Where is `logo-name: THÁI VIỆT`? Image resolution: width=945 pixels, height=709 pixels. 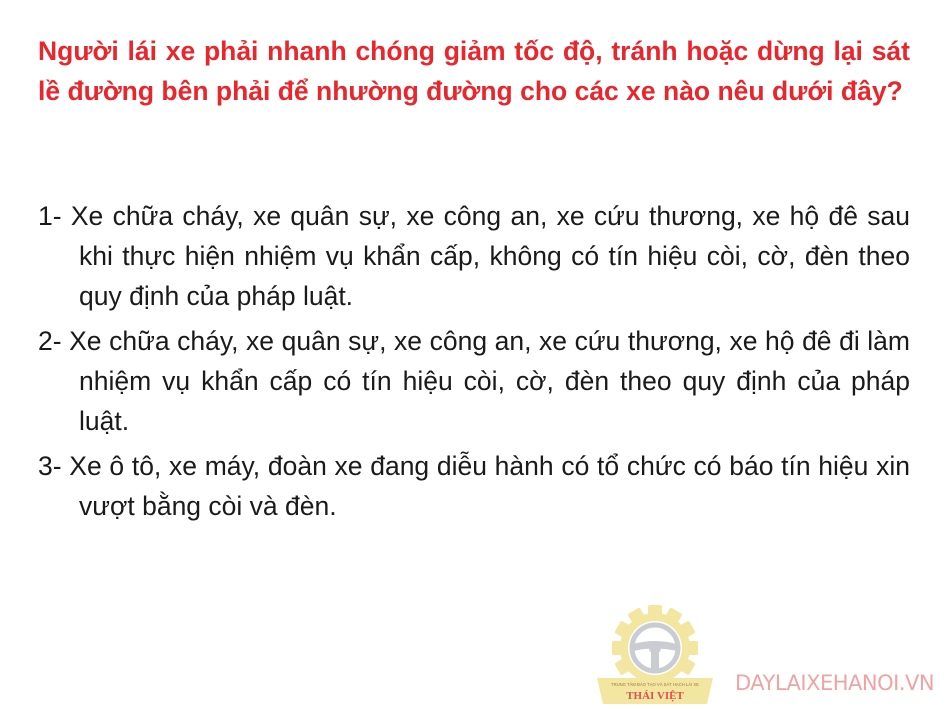
logo-name: THÁI VIỆT is located at coordinates (655, 695).